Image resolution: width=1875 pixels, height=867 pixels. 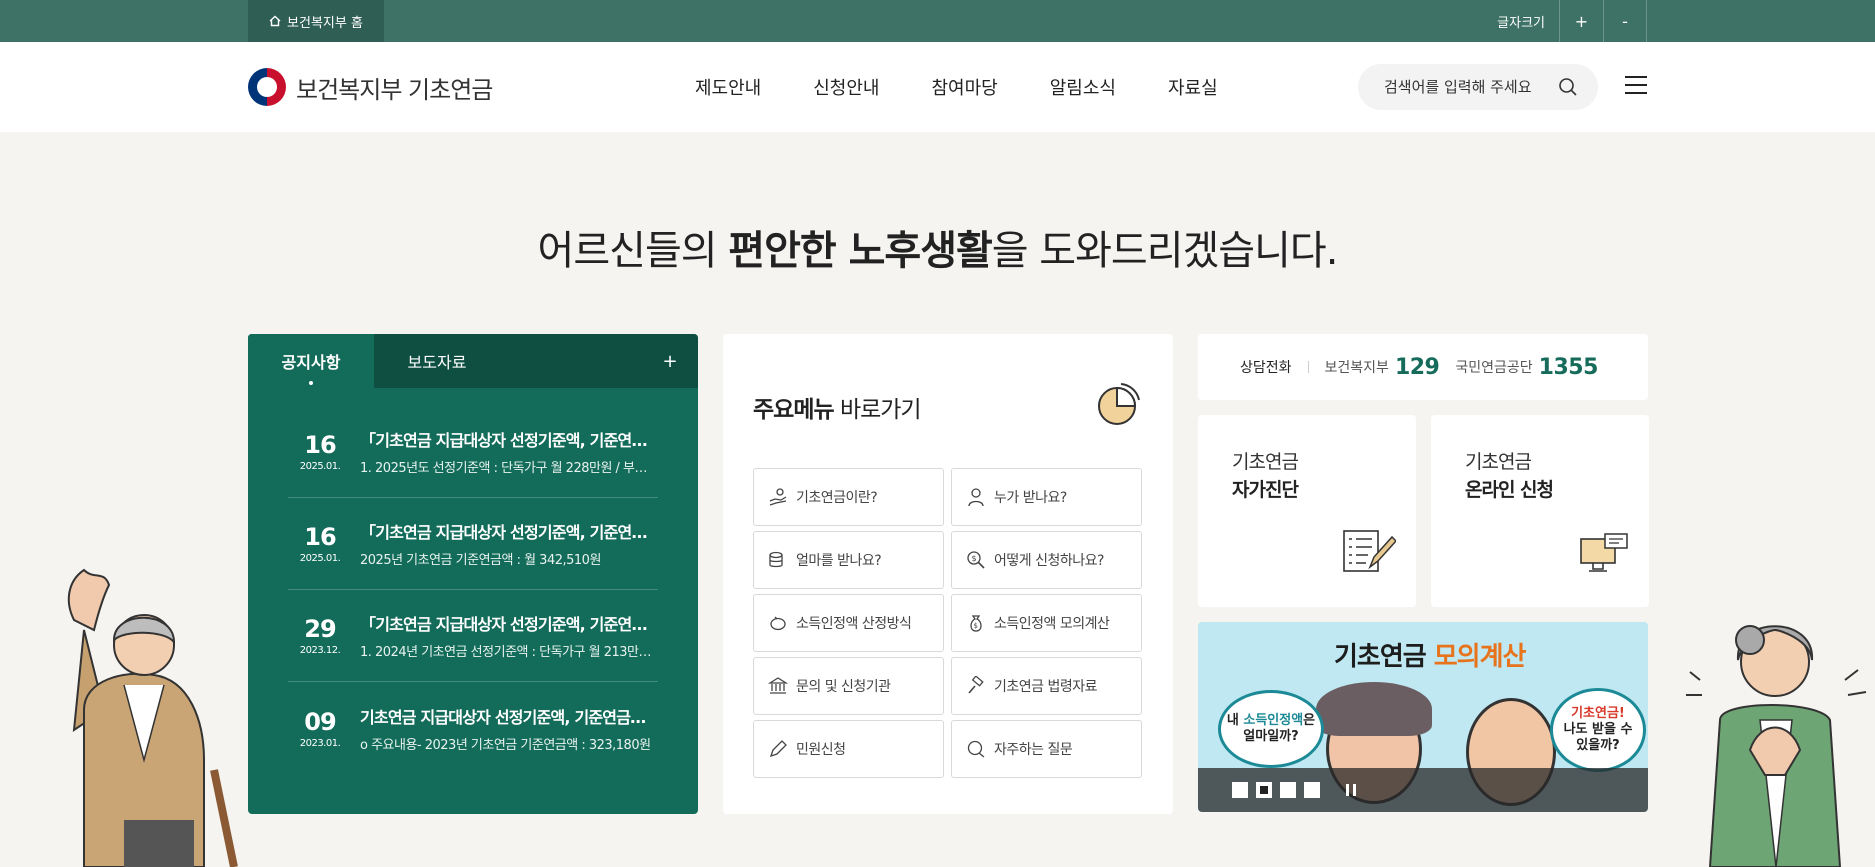 I want to click on font-size-controls: 글자크기 + -, so click(x=1565, y=21).